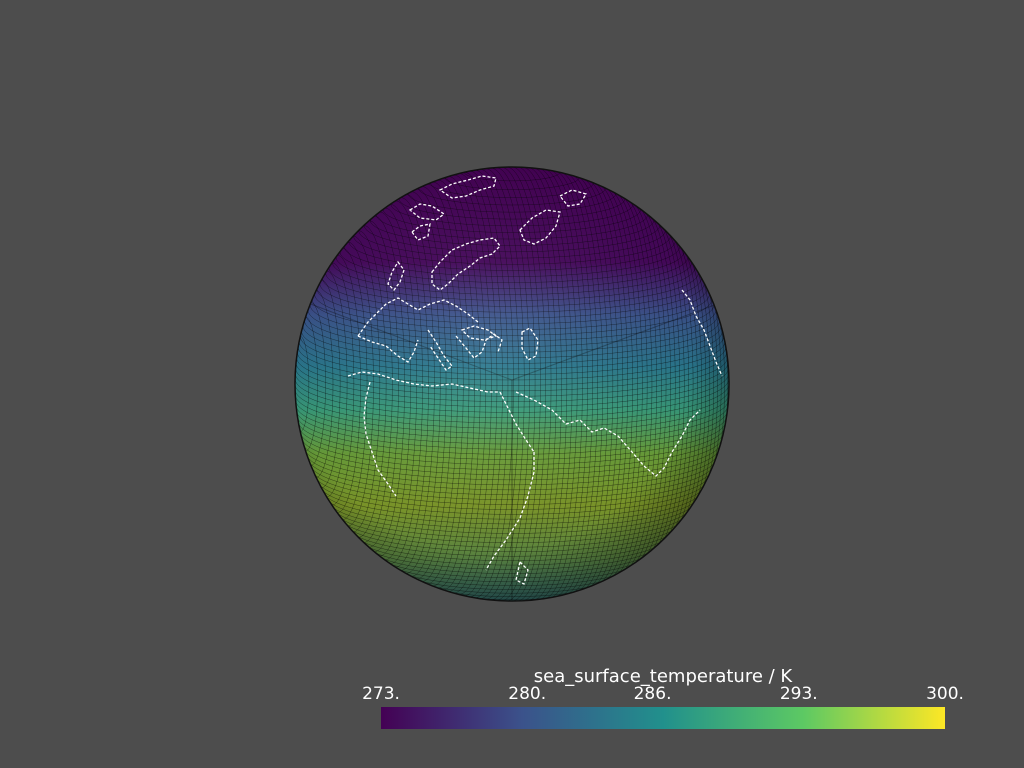 The width and height of the screenshot is (1024, 768). What do you see at coordinates (527, 694) in the screenshot?
I see `colorbar-tick-label: 280.` at bounding box center [527, 694].